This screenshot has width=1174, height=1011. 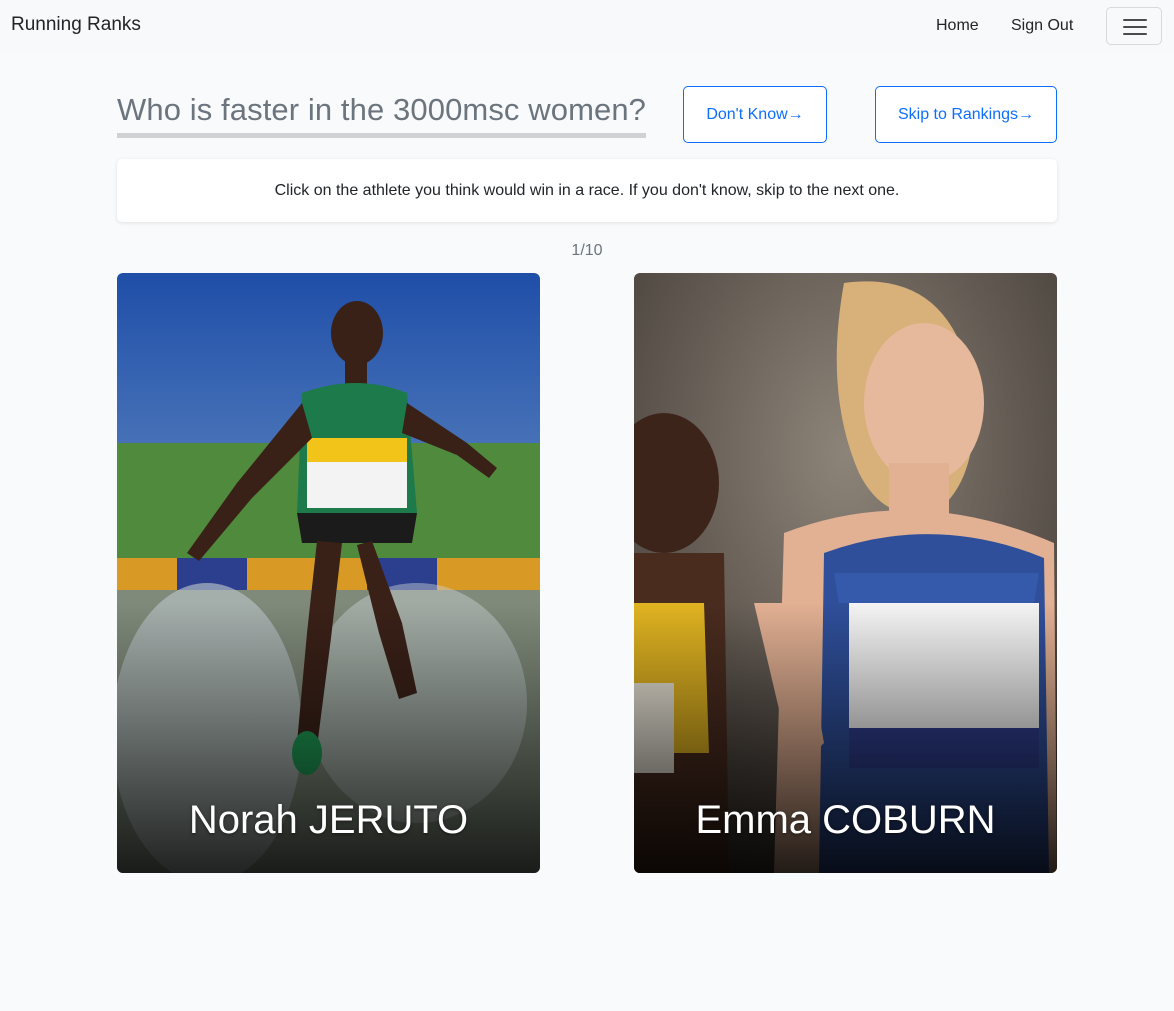 I want to click on nav-link-home: Home, so click(x=957, y=26).